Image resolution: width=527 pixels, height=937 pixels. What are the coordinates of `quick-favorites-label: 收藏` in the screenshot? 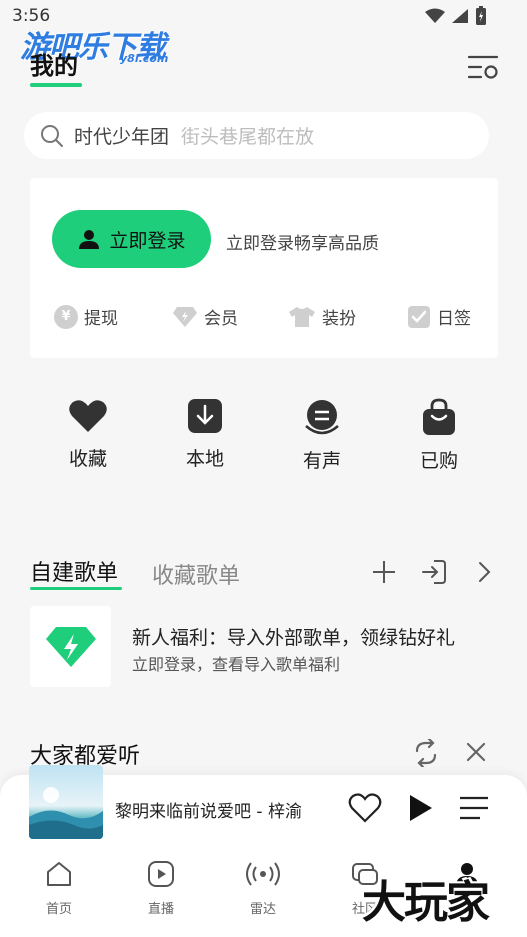 It's located at (87, 459).